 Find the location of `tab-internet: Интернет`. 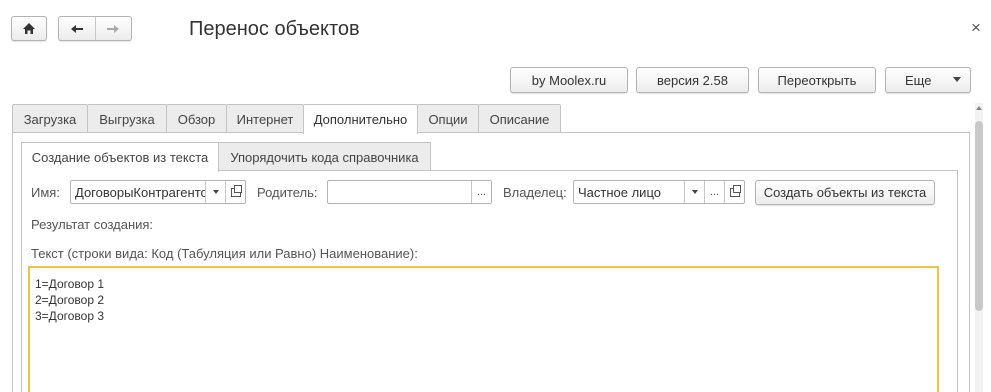

tab-internet: Интернет is located at coordinates (265, 118).